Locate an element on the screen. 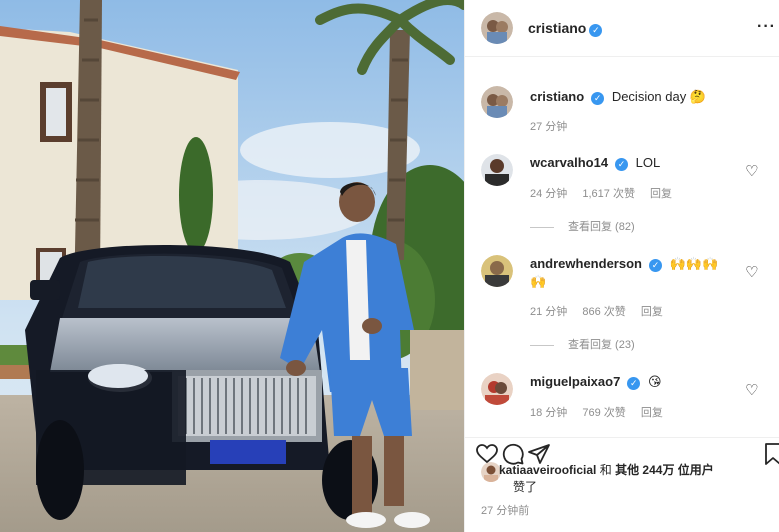 Image resolution: width=779 pixels, height=532 pixels. author-username: cristiano is located at coordinates (557, 28).